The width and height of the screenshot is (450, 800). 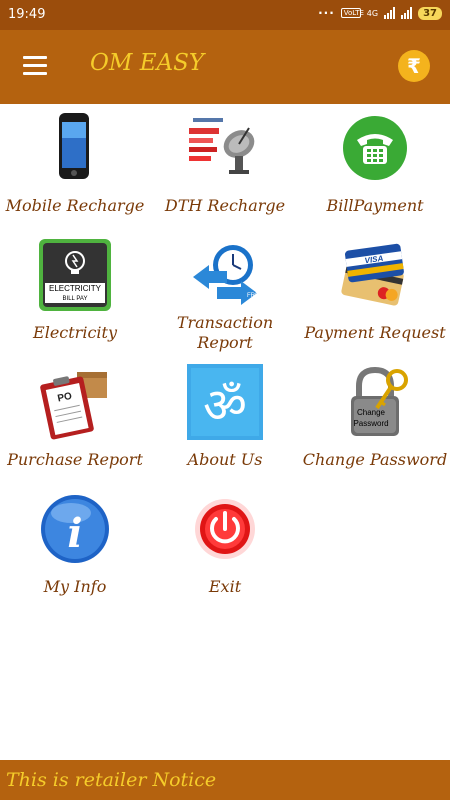 What do you see at coordinates (225, 529) in the screenshot?
I see `power-icon` at bounding box center [225, 529].